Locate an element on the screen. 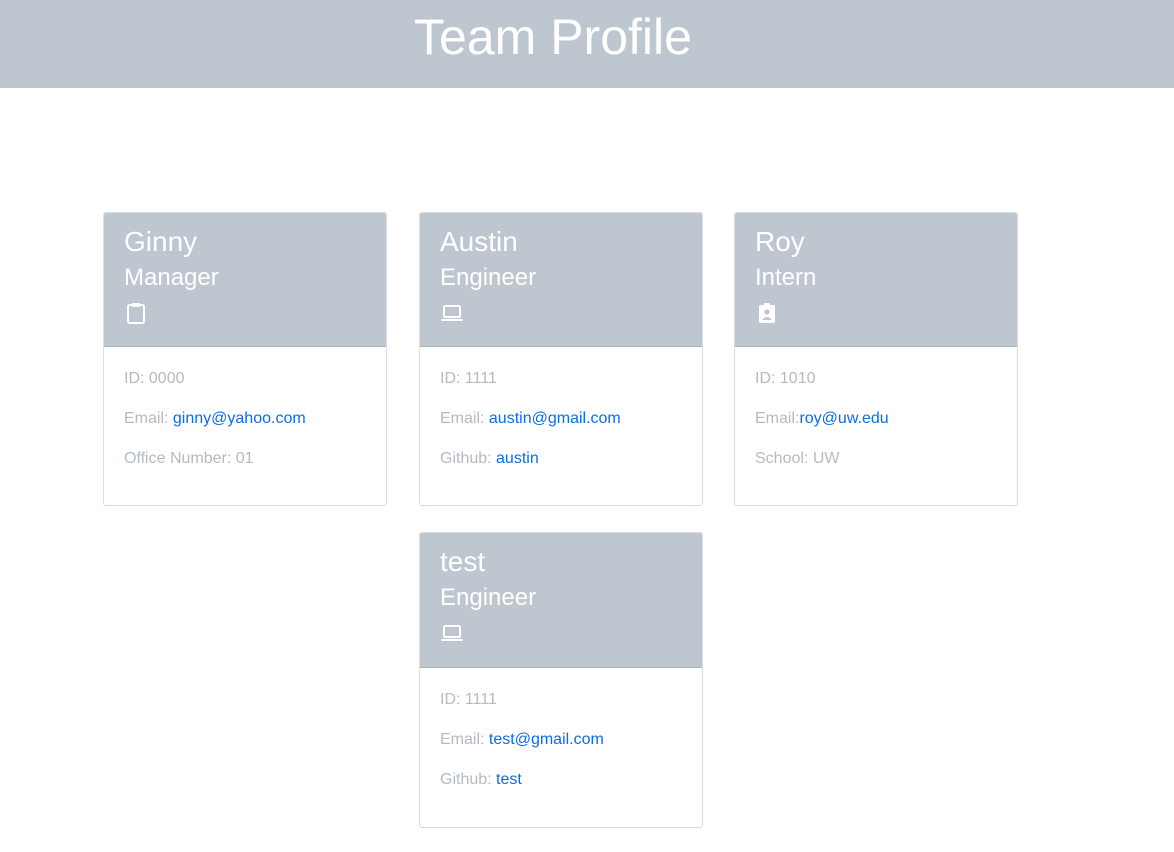 This screenshot has width=1174, height=852. page-header: Team Profile is located at coordinates (587, 44).